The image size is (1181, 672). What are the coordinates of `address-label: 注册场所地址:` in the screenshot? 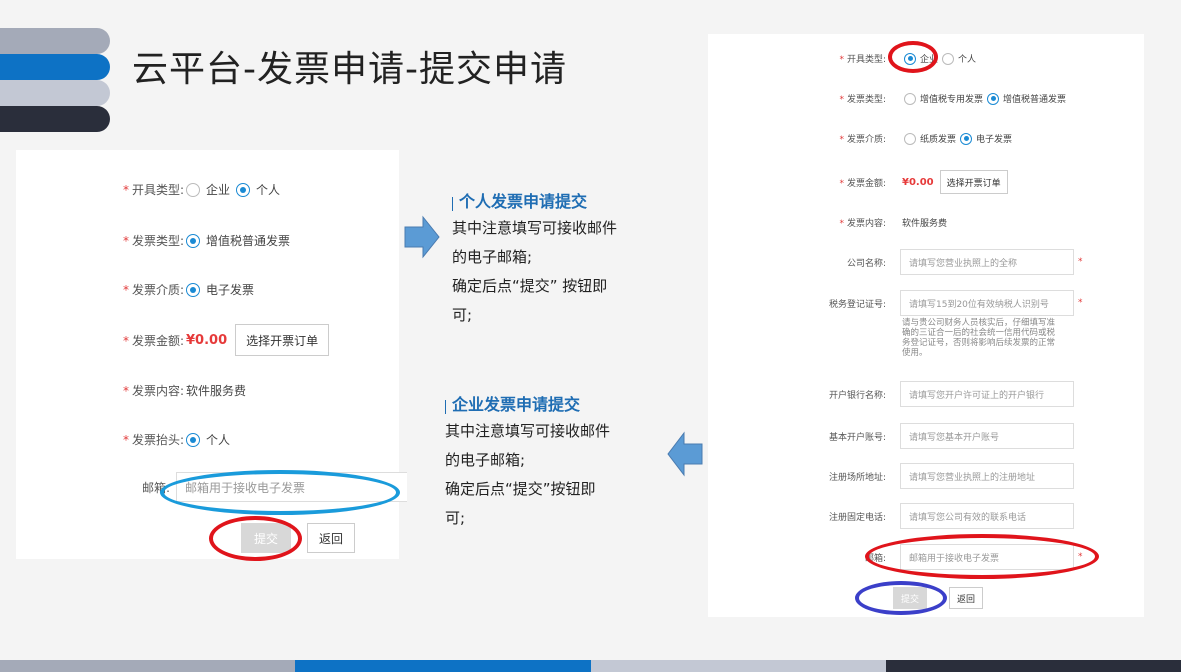 It's located at (857, 477).